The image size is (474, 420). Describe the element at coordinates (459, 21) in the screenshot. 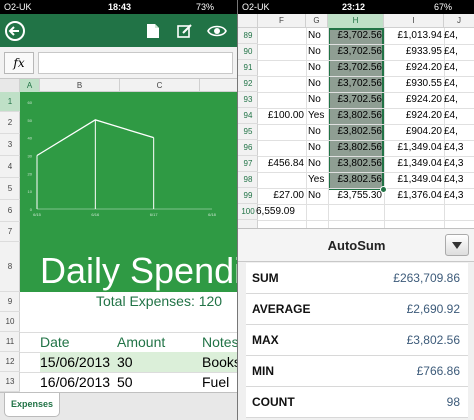

I see `column-header-j: J` at that location.